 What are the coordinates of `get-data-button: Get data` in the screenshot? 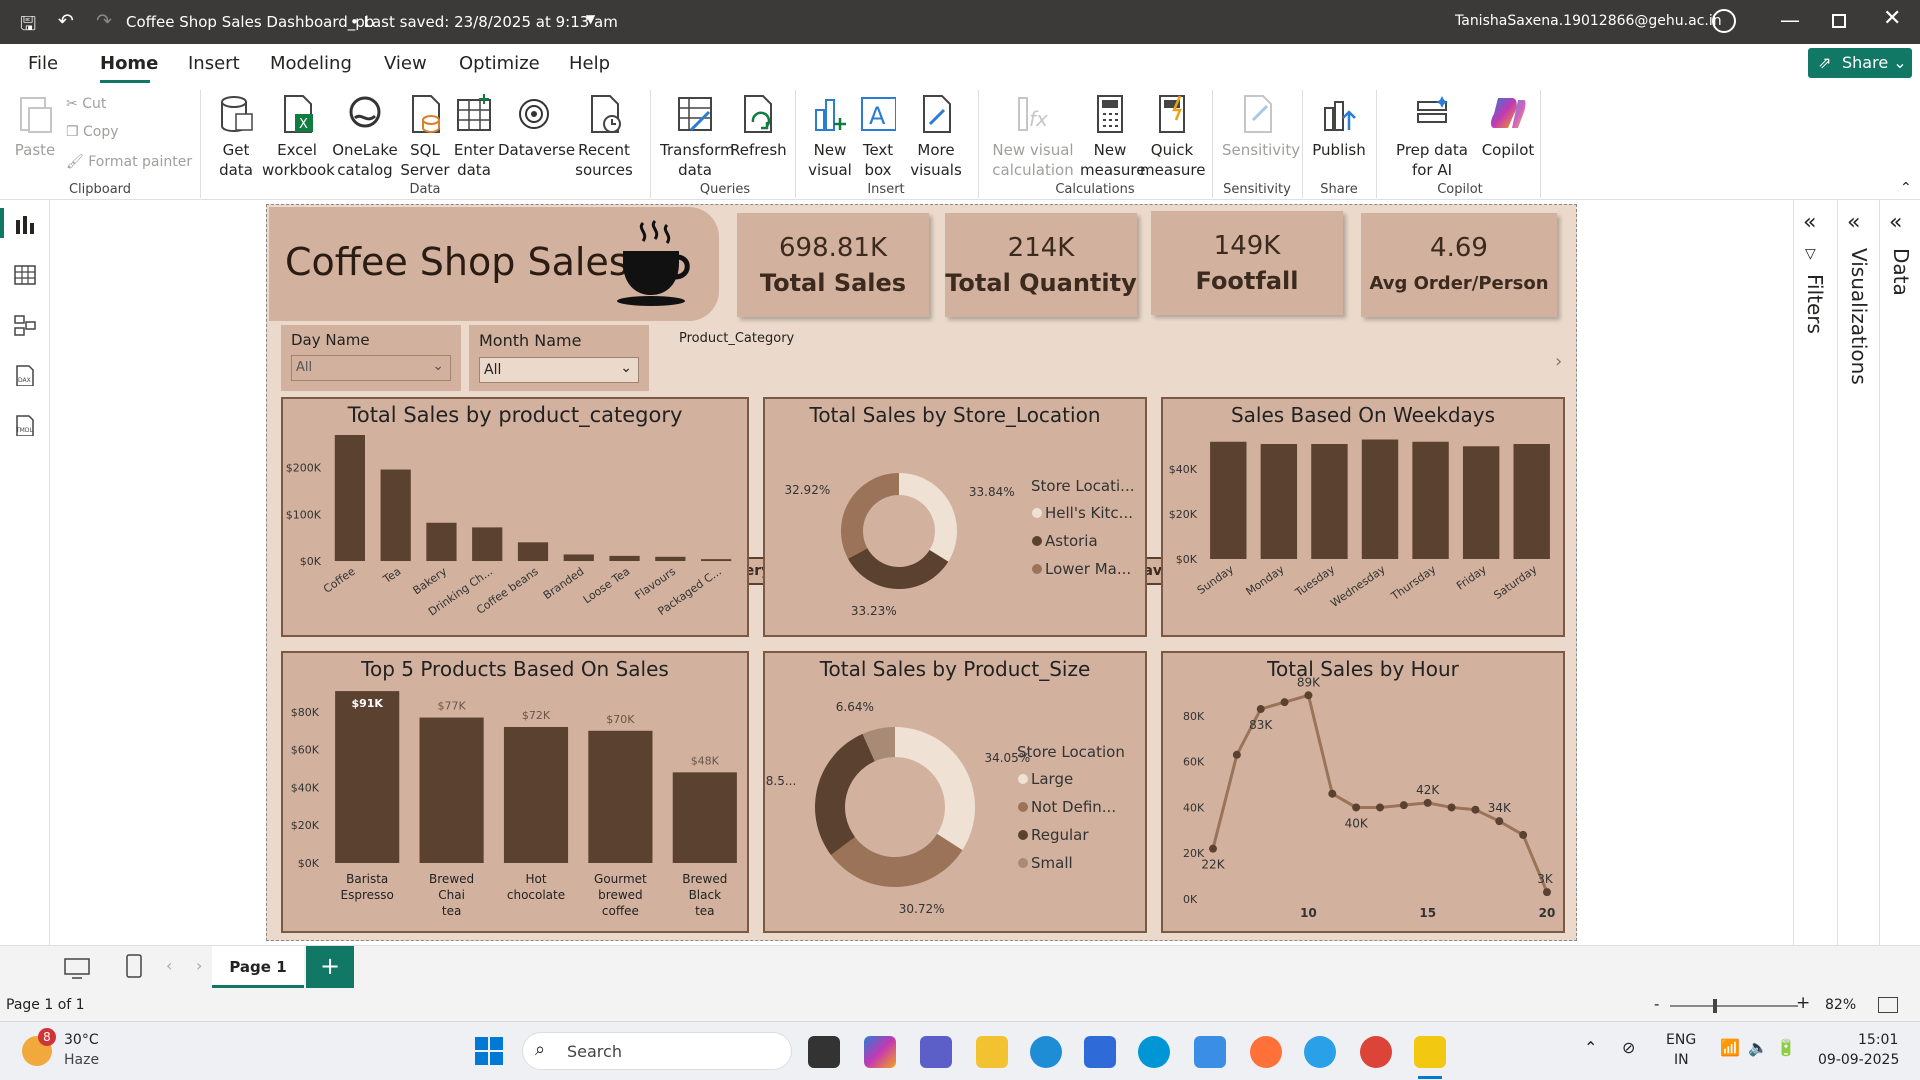 It's located at (236, 137).